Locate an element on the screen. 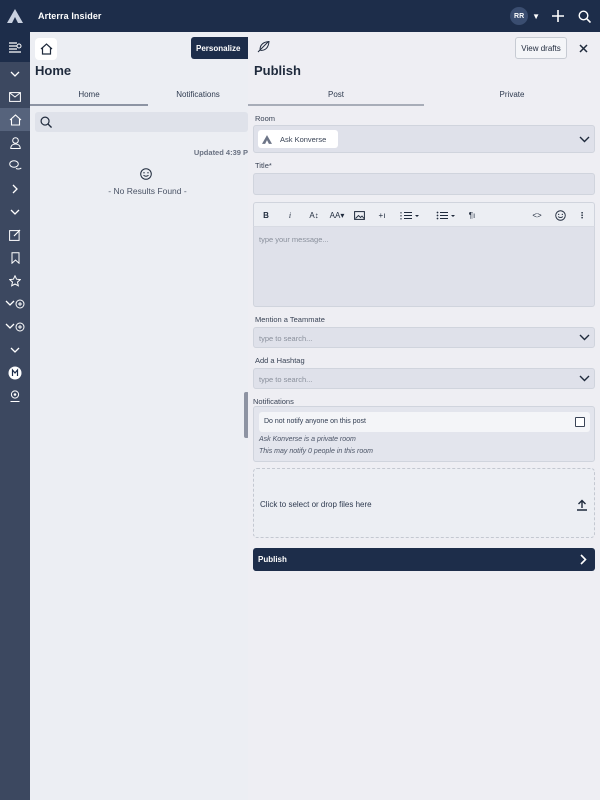  notify-count-note: This may notify 0 people in this room is located at coordinates (316, 451).